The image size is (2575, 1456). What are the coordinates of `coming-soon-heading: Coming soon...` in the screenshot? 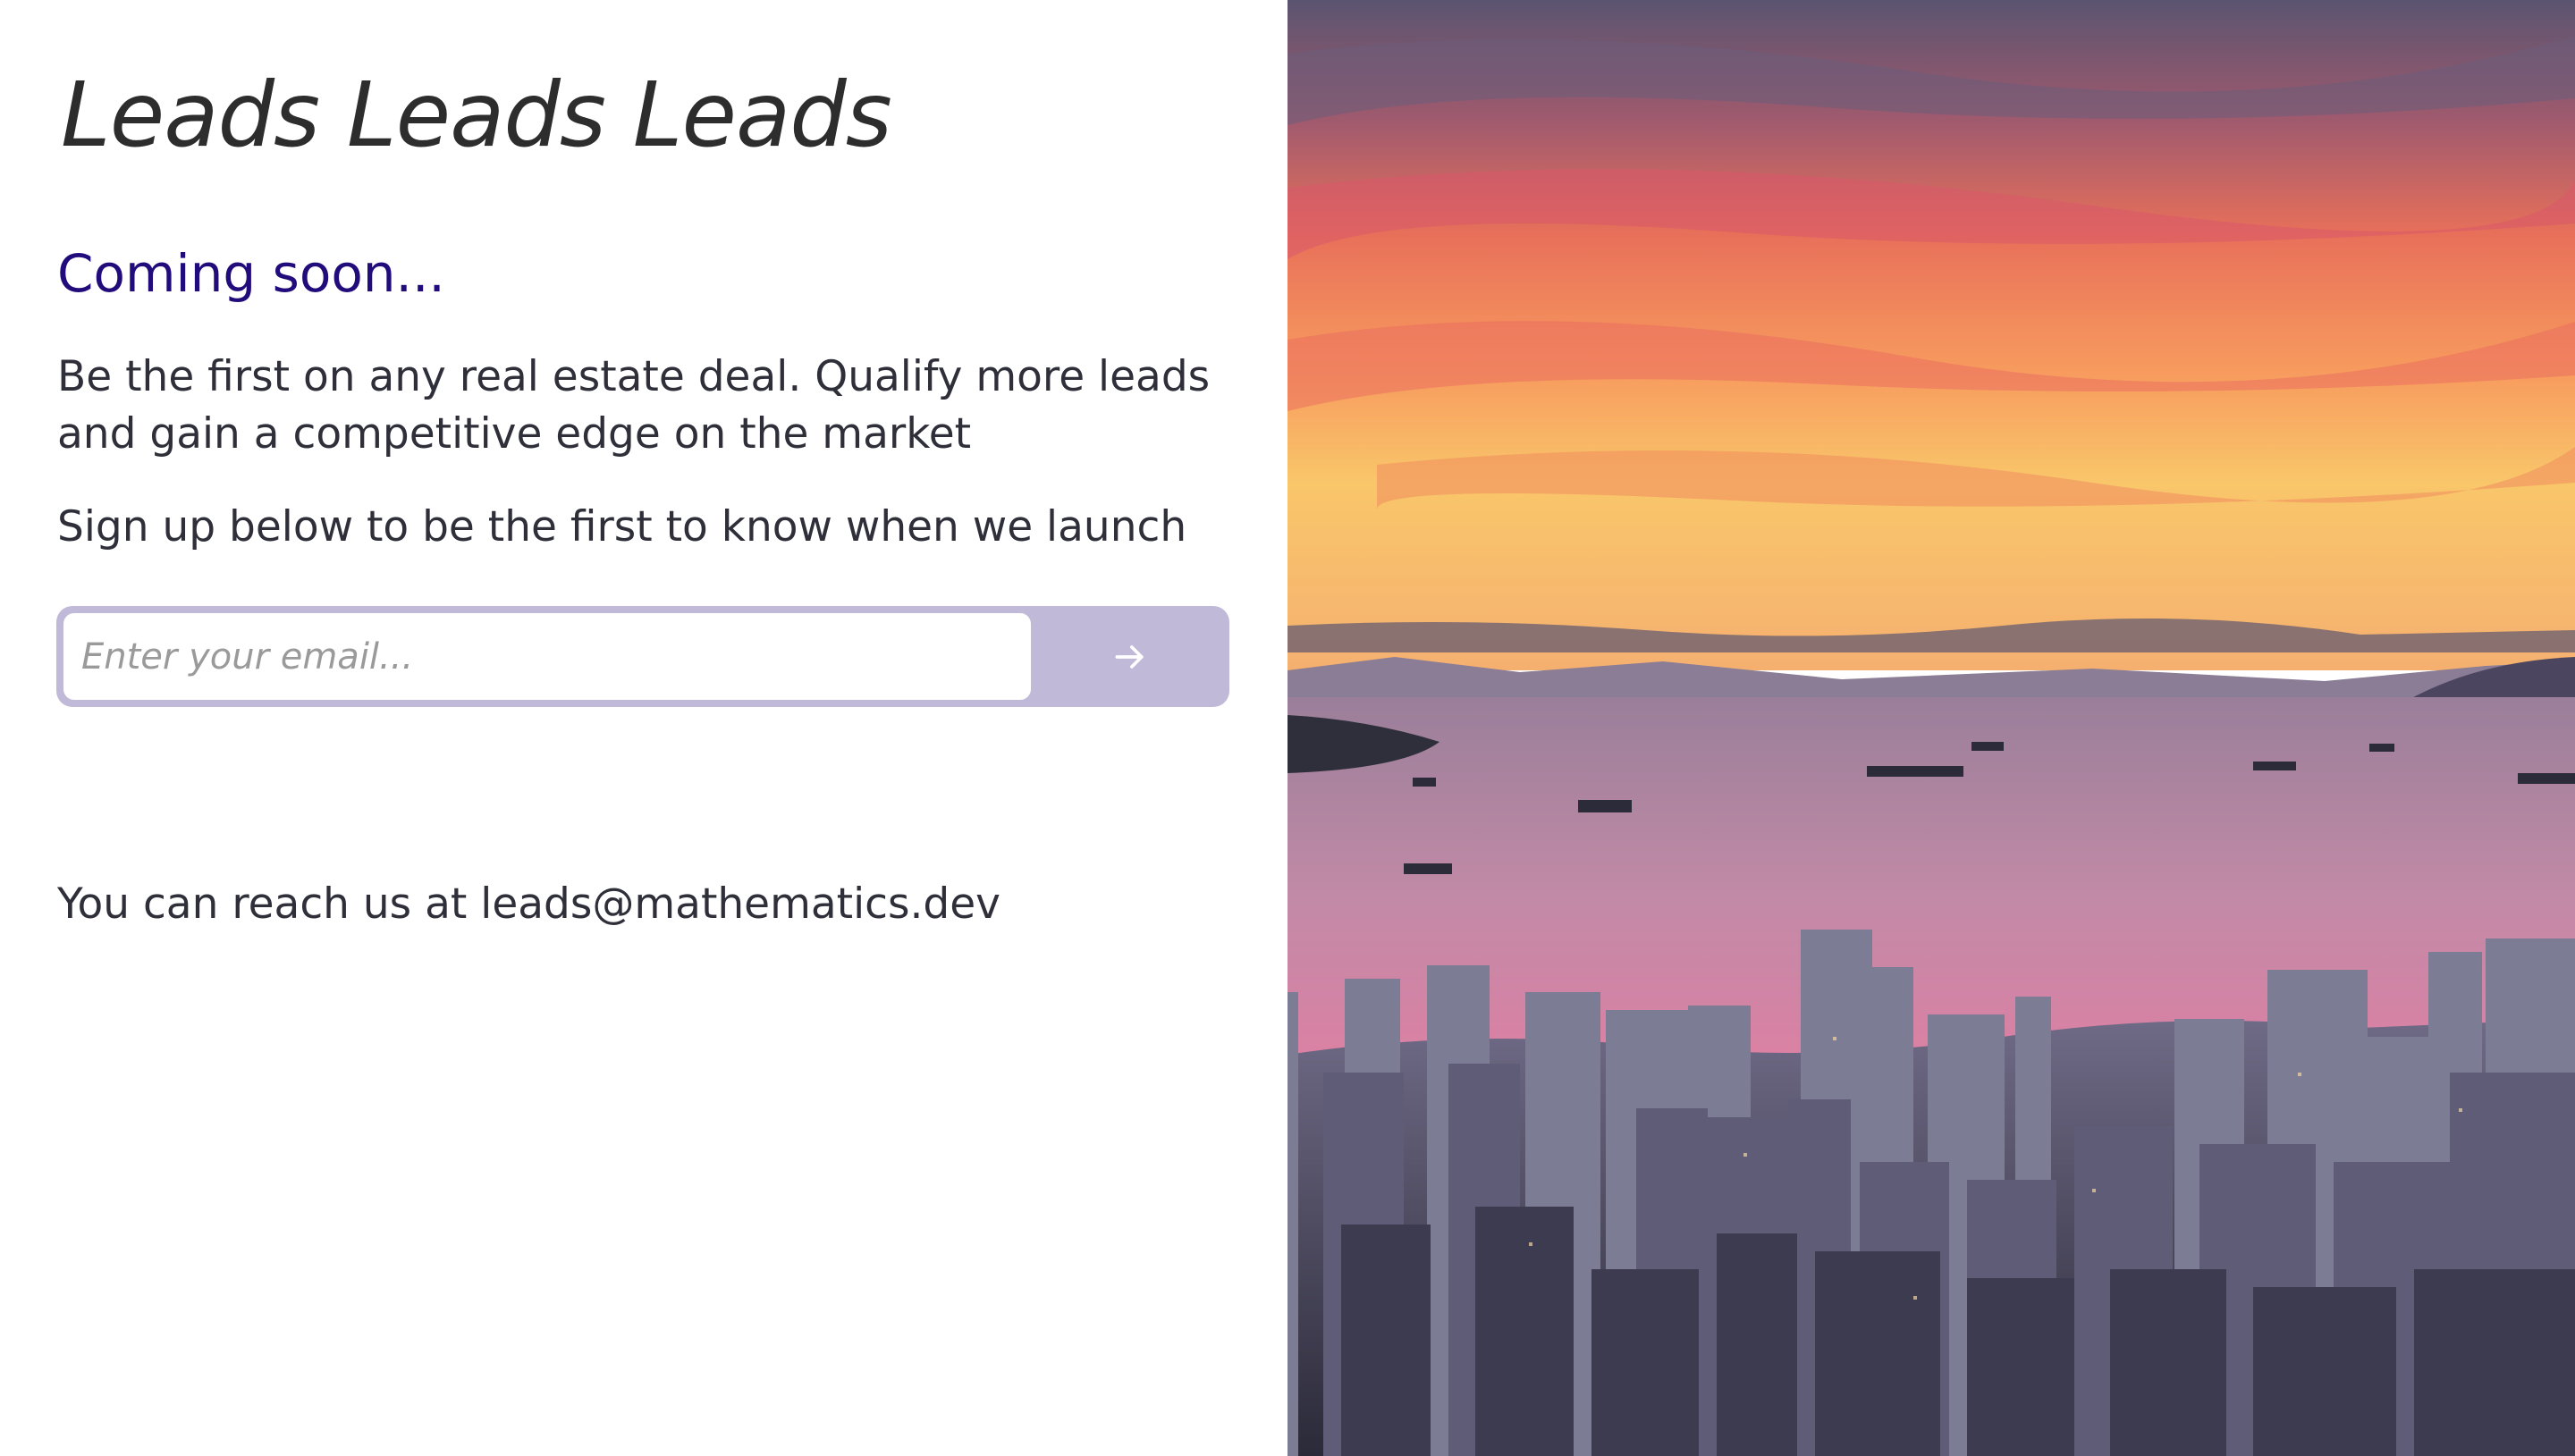 It's located at (251, 273).